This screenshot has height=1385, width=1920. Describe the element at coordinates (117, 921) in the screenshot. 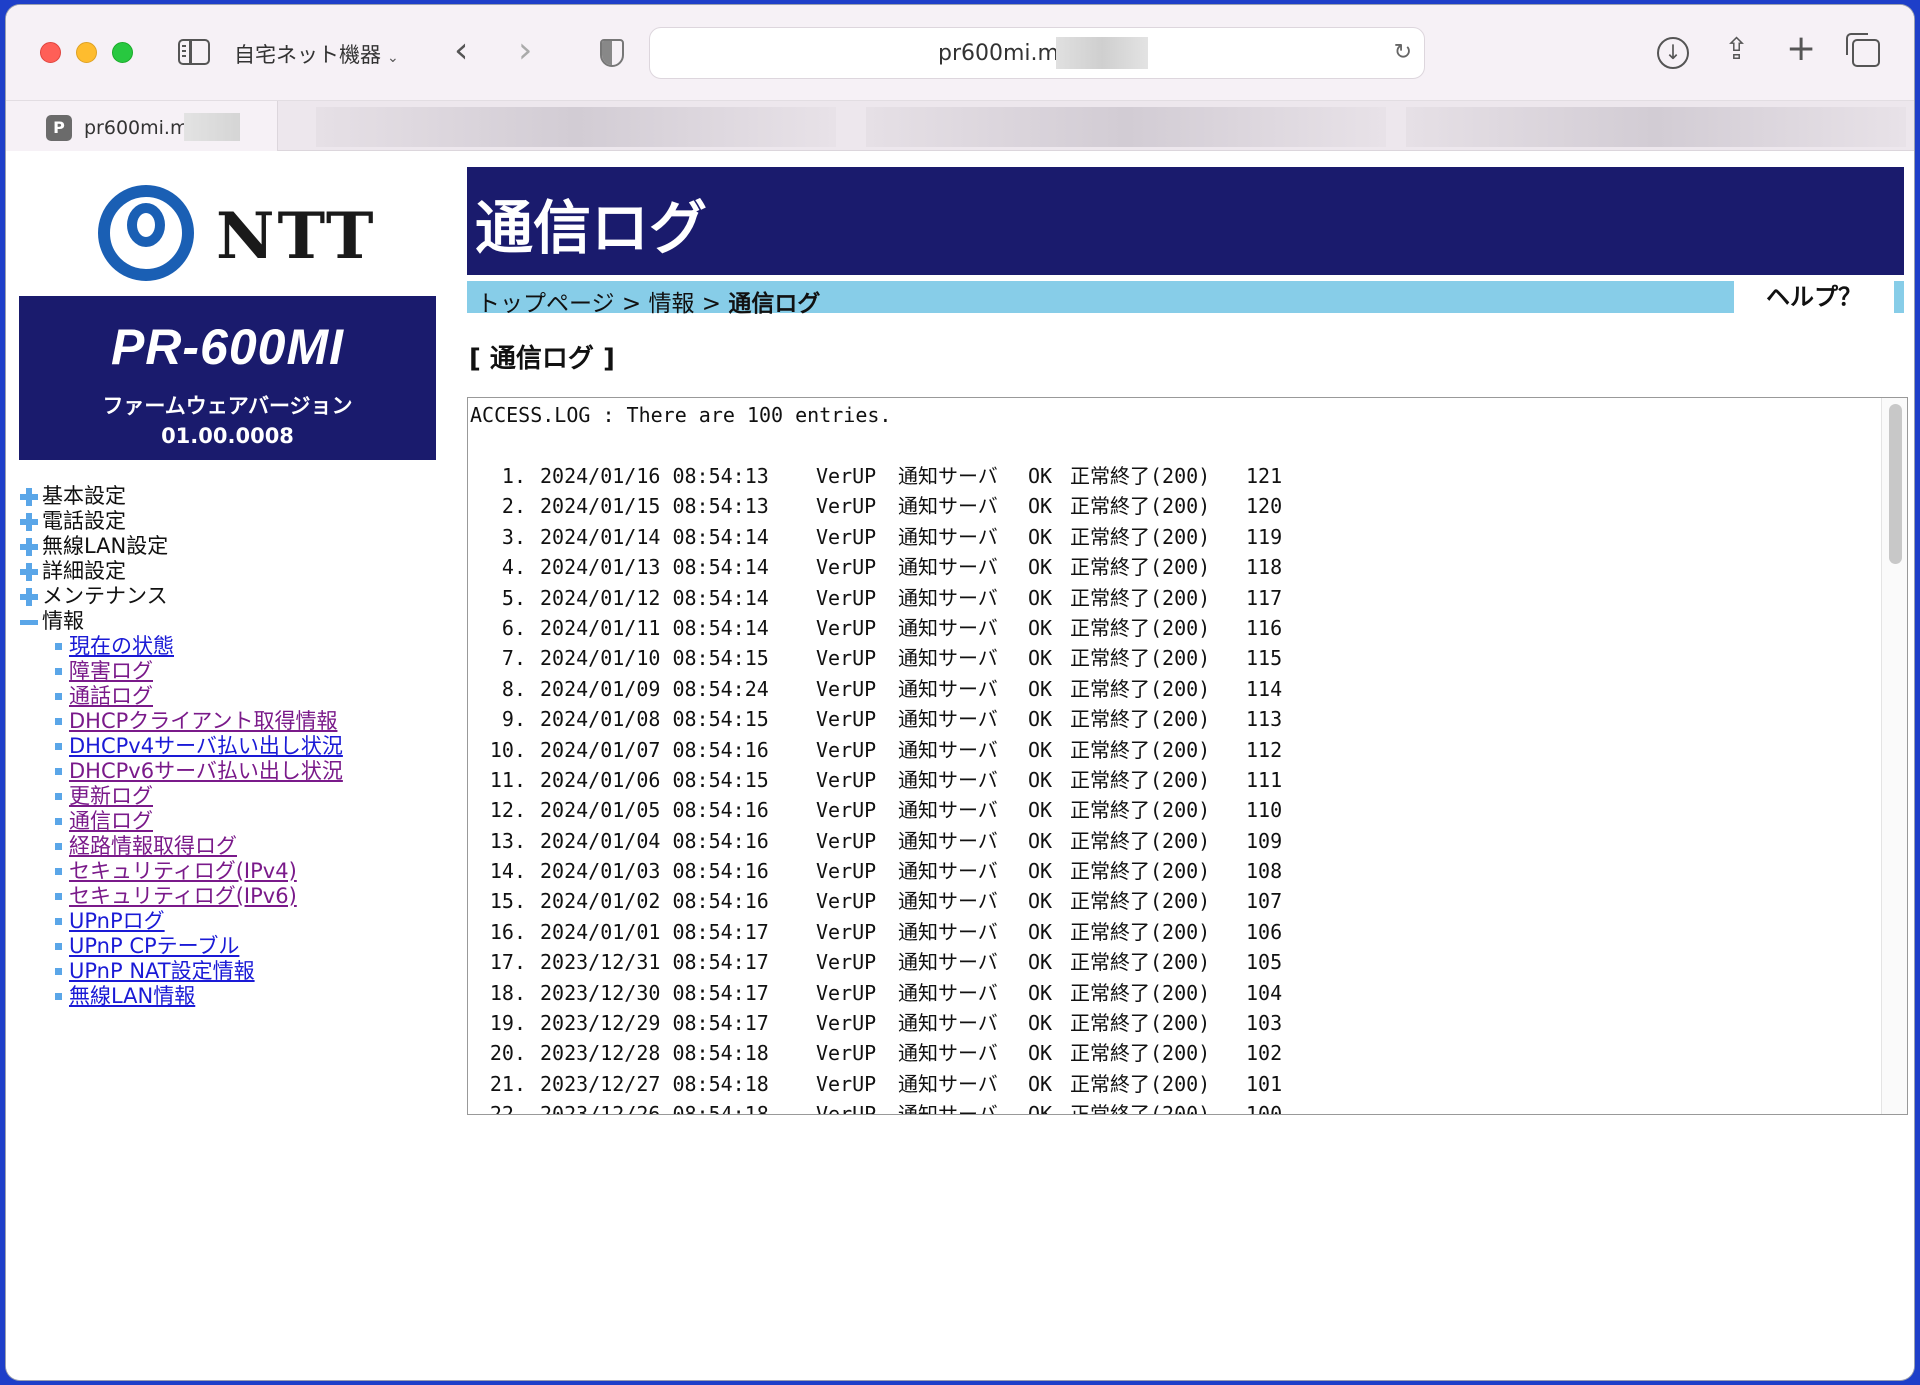

I see `link-upnp-log: UPnPログ` at that location.